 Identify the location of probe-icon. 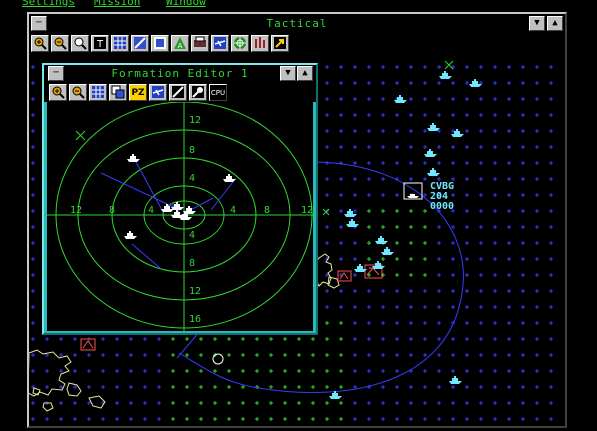
(198, 92).